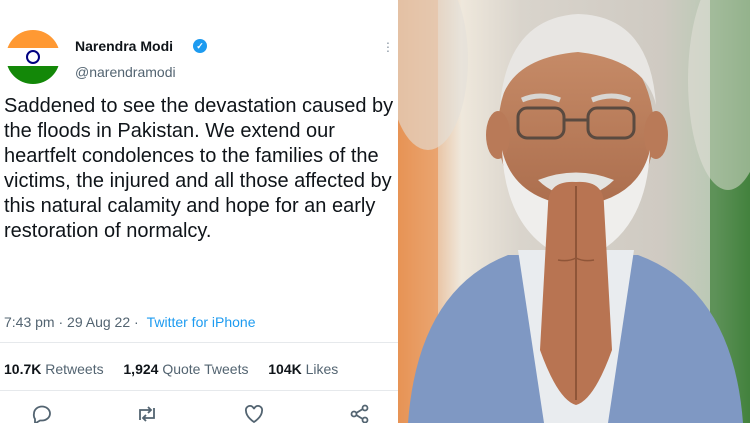  What do you see at coordinates (285, 369) in the screenshot?
I see `likes-count: 104K` at bounding box center [285, 369].